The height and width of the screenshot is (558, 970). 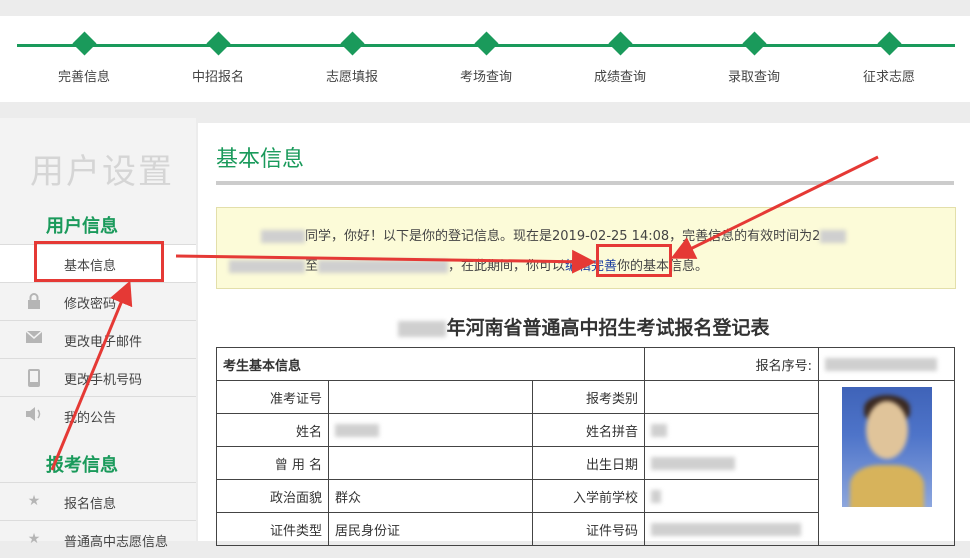 I want to click on arrow-to-basic-info, so click(x=91, y=375).